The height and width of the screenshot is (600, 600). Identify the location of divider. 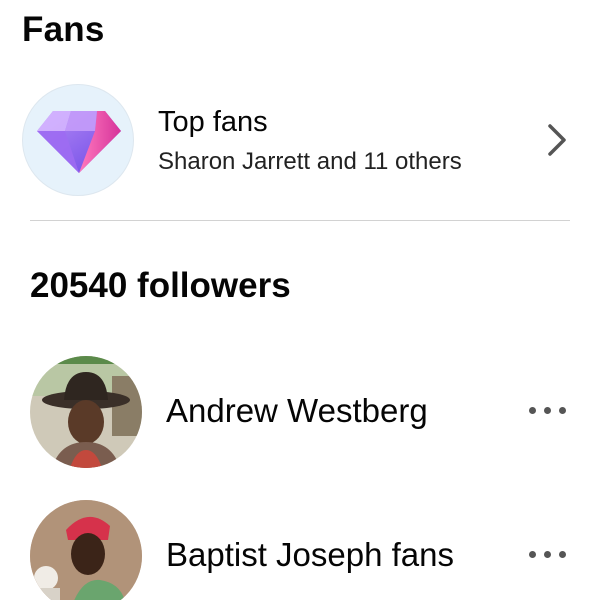
(300, 220).